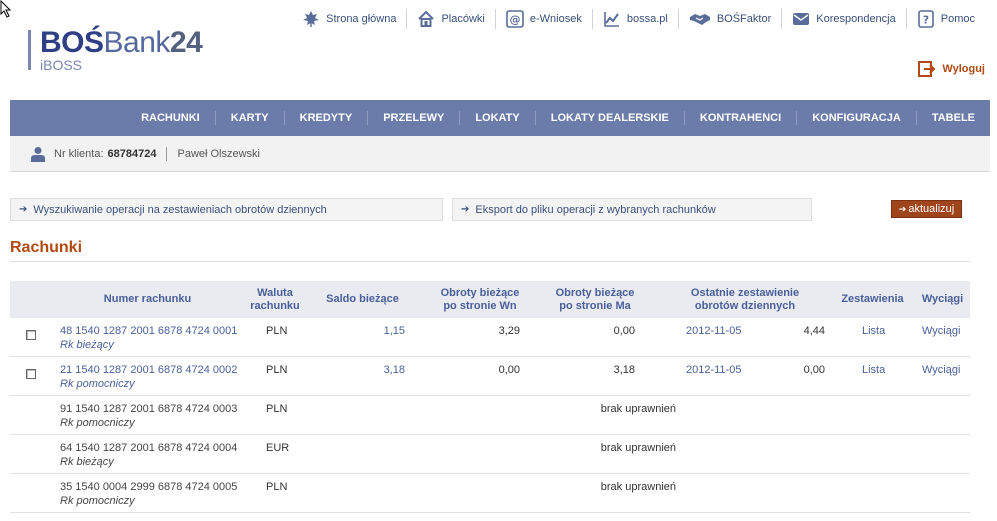 This screenshot has width=997, height=521. I want to click on user-icon, so click(38, 154).